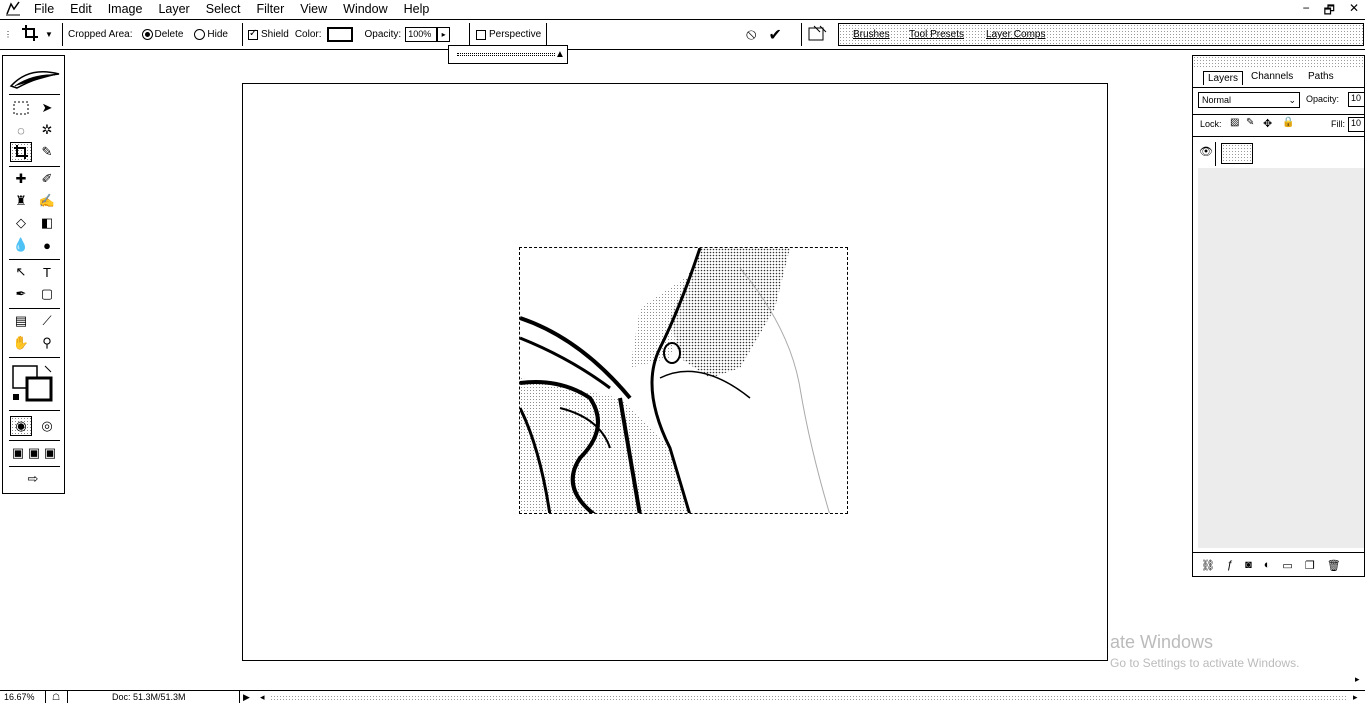 This screenshot has width=1365, height=703. I want to click on perspective-checkbox: Perspective, so click(508, 34).